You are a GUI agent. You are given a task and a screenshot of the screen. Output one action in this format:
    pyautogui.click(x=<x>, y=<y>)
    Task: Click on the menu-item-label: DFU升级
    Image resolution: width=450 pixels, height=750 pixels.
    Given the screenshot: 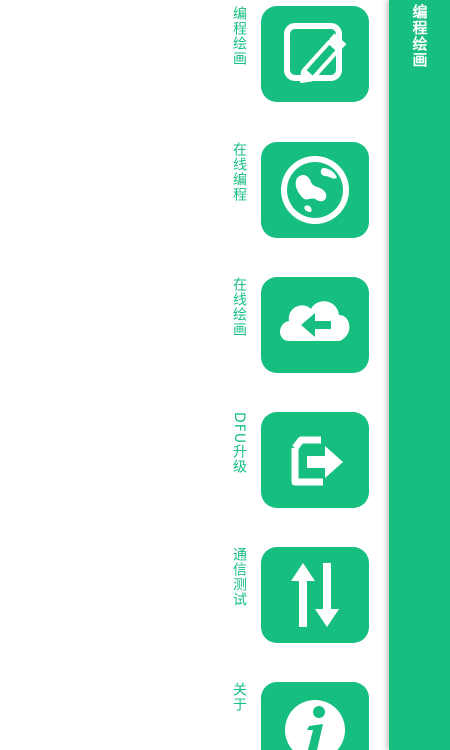 What is the action you would take?
    pyautogui.click(x=239, y=443)
    